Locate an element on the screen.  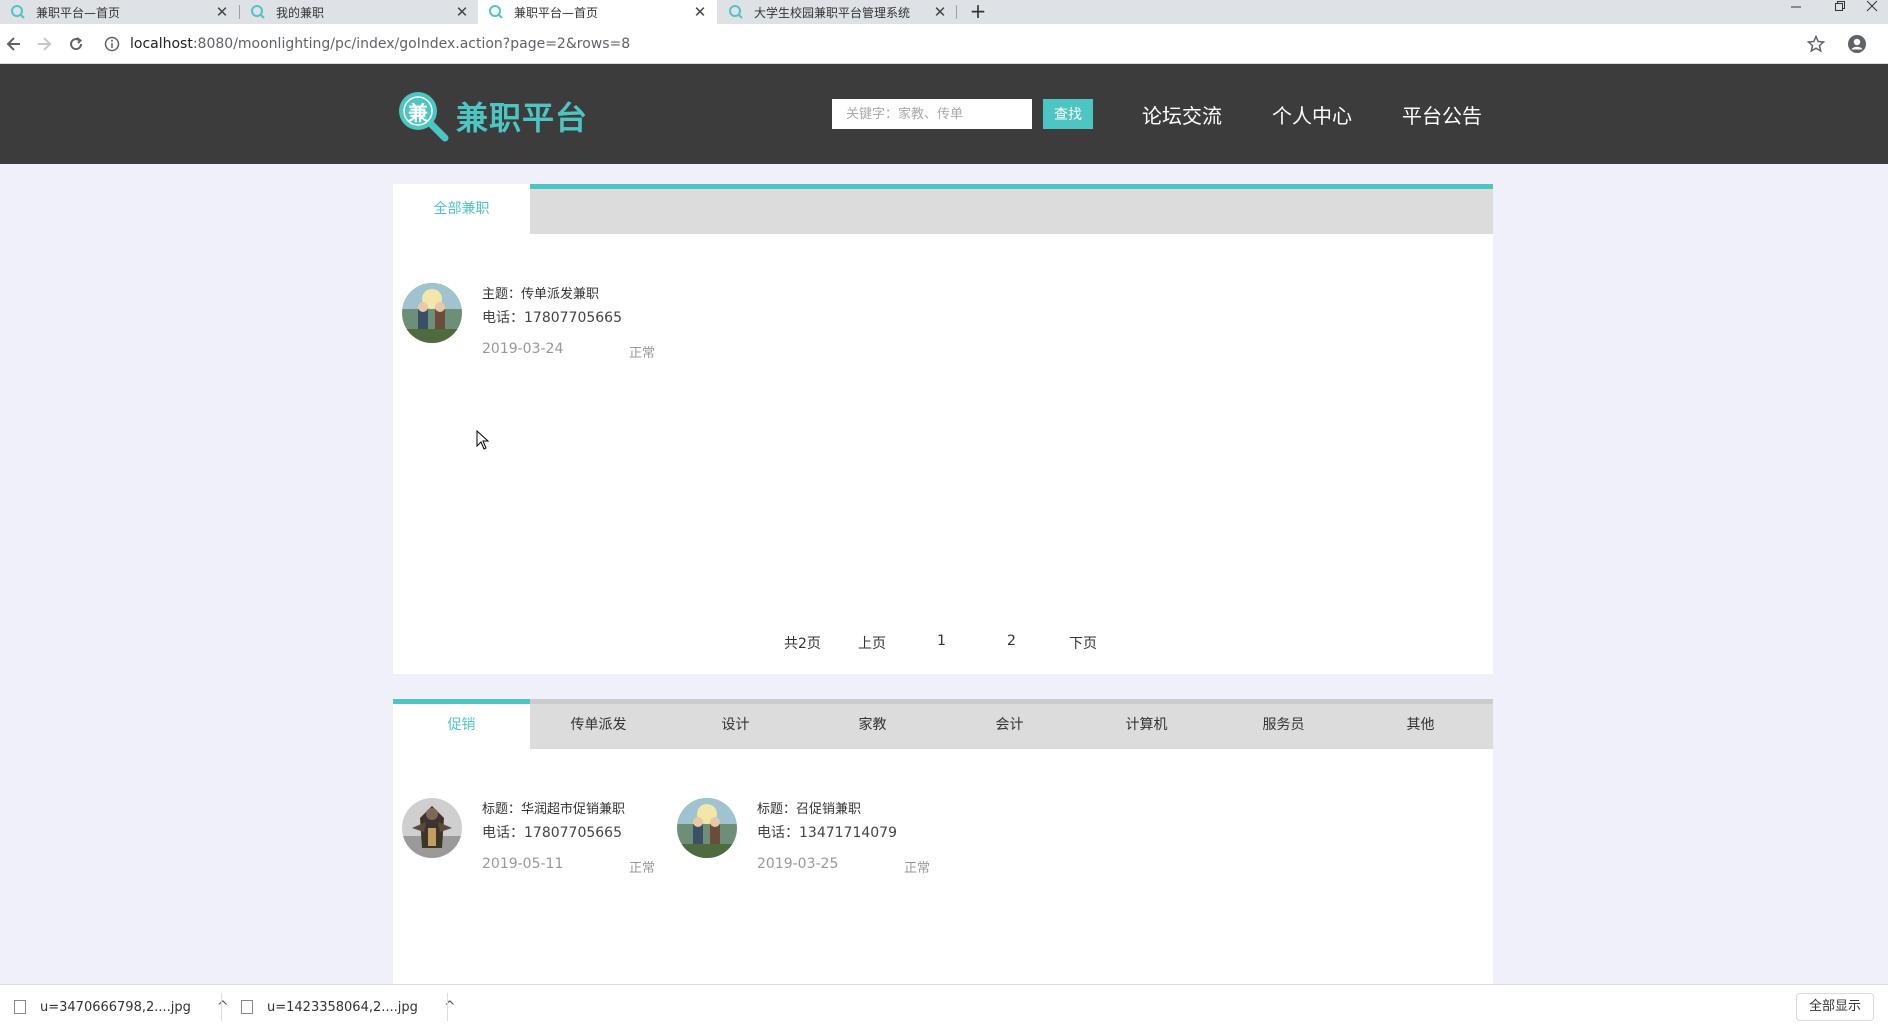
mouse-cursor-icon is located at coordinates (483, 440).